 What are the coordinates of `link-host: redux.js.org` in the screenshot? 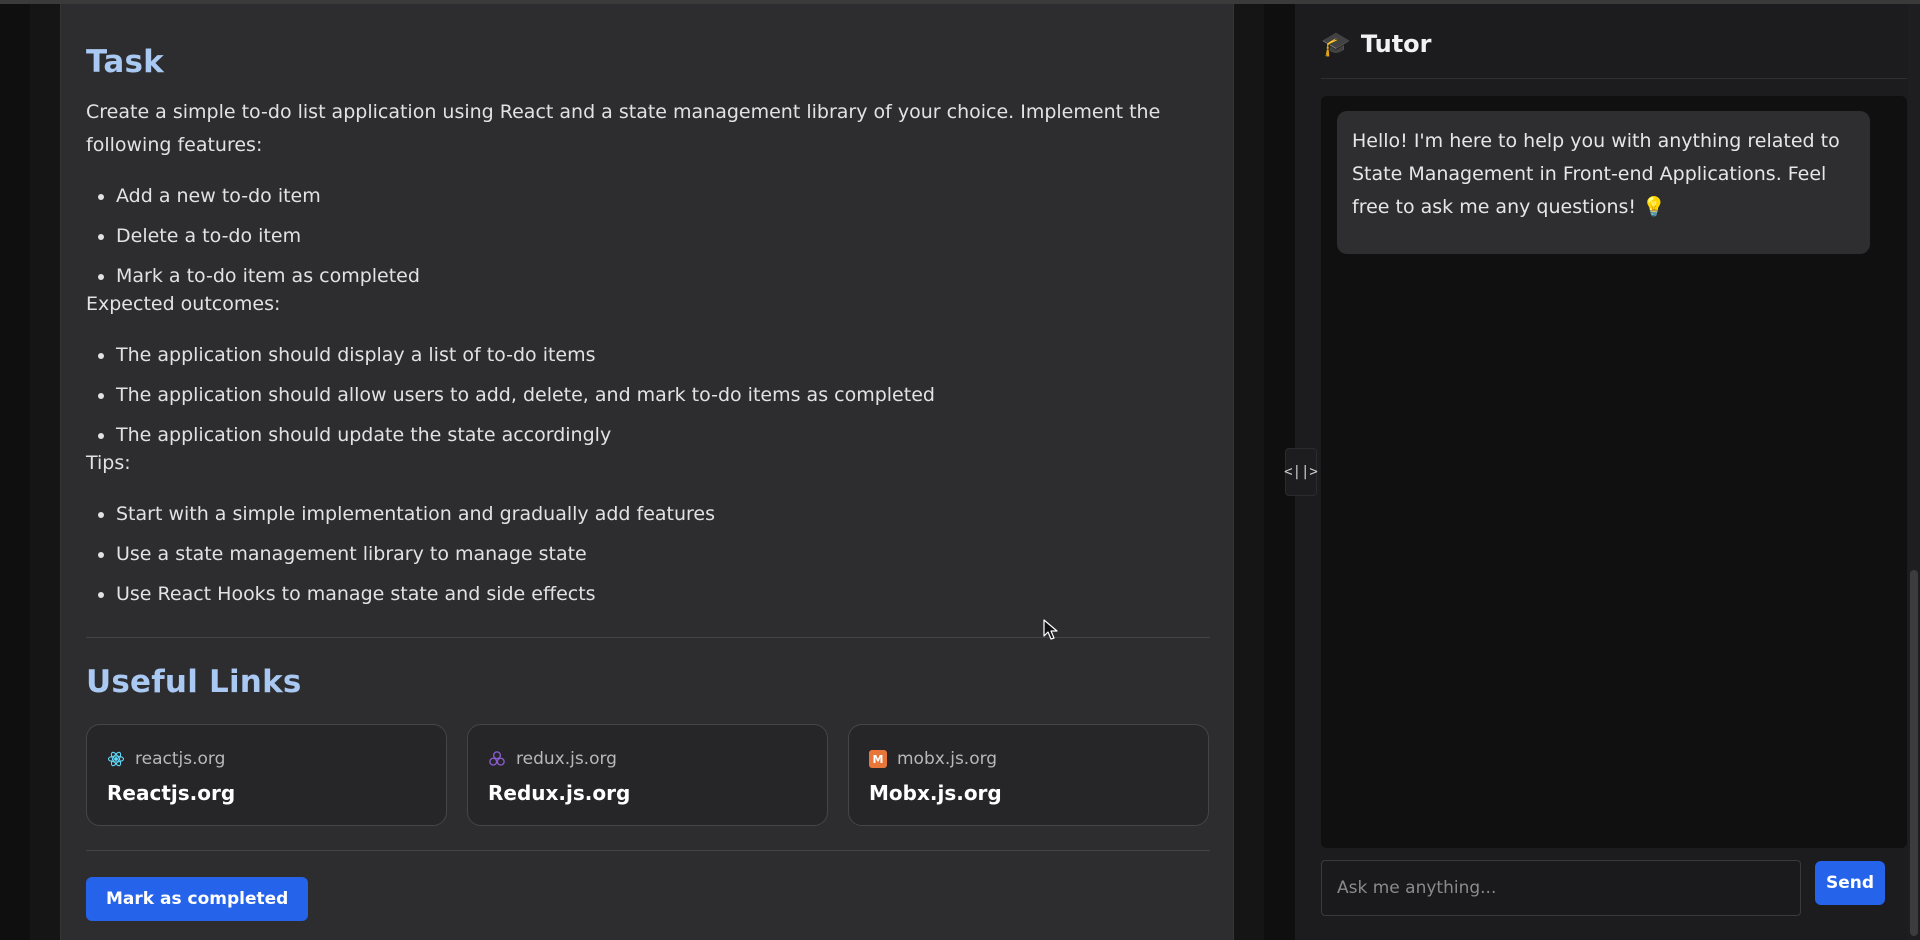 It's located at (566, 759).